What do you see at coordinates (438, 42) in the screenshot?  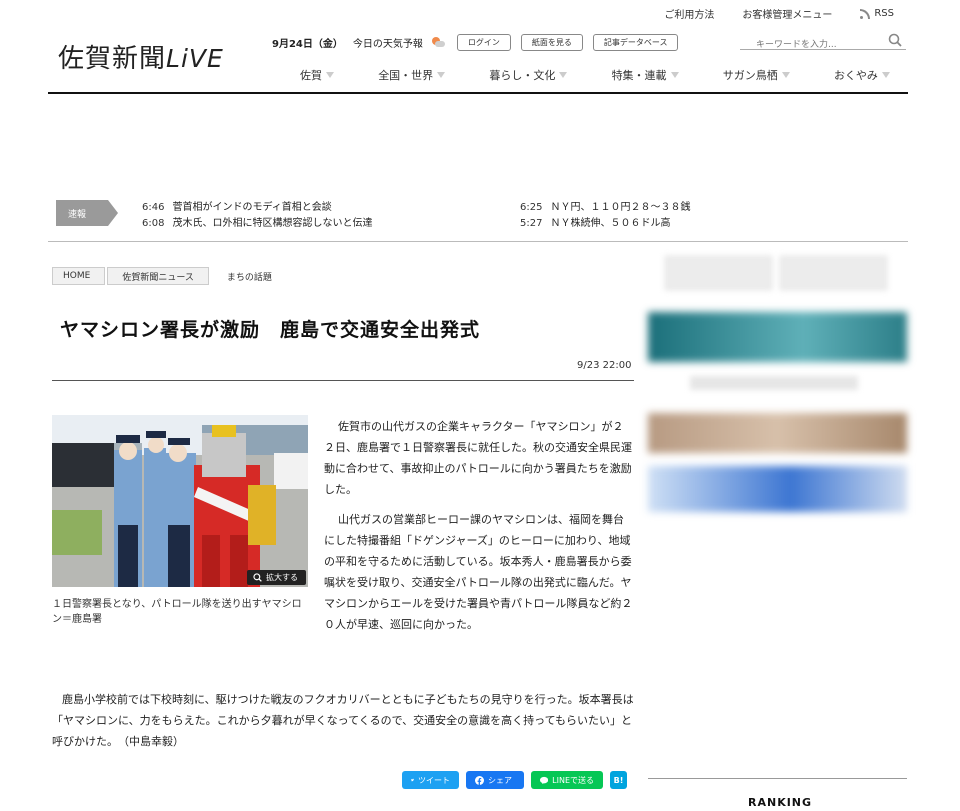 I see `weather-icon` at bounding box center [438, 42].